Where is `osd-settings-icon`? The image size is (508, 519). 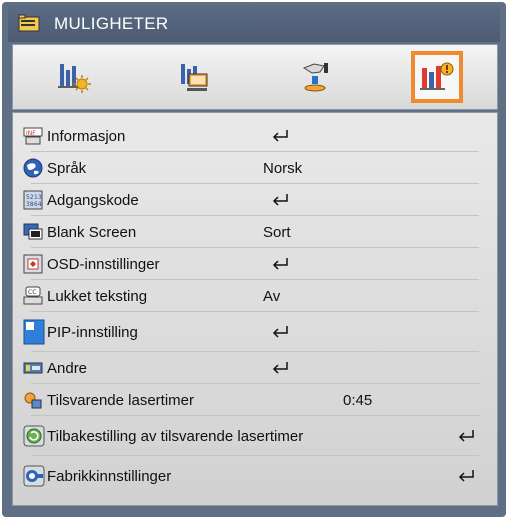 osd-settings-icon is located at coordinates (33, 264).